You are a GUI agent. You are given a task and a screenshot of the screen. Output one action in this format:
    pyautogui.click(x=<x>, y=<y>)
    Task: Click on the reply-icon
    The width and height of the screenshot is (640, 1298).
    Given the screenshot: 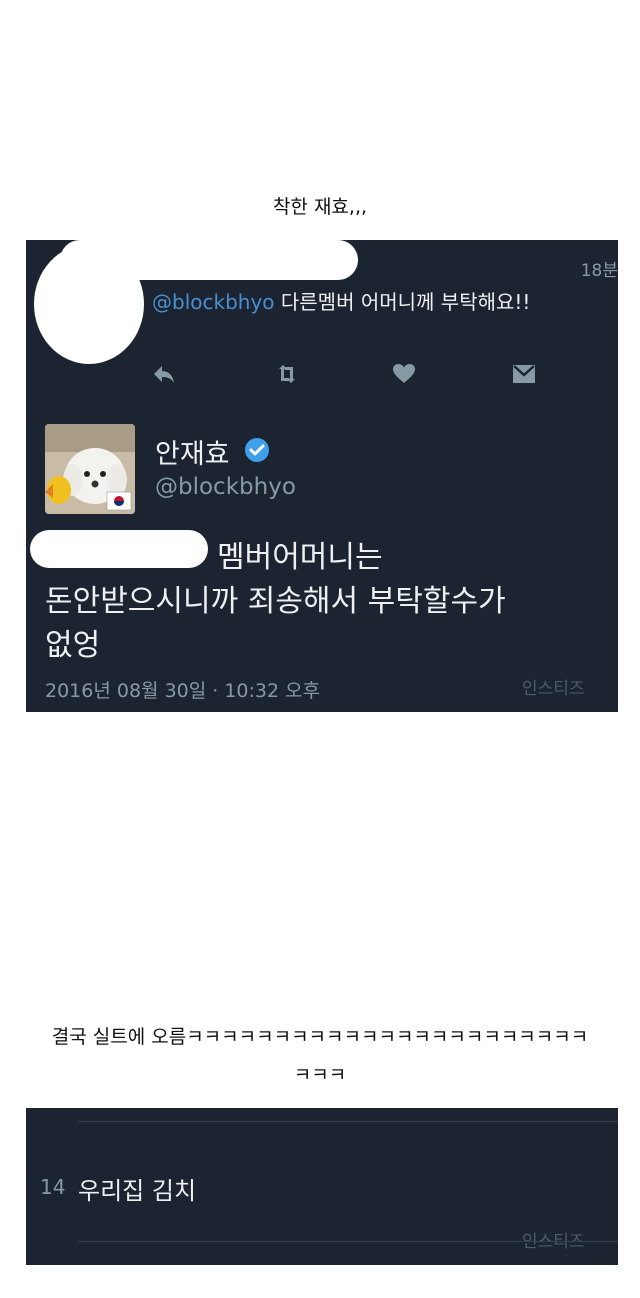 What is the action you would take?
    pyautogui.click(x=164, y=374)
    